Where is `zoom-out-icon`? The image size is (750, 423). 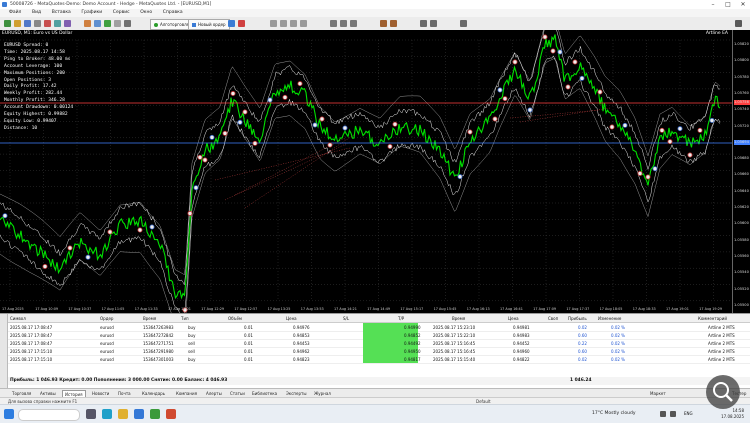
zoom-out-icon is located at coordinates (293, 23).